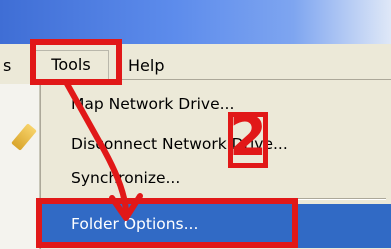 The image size is (391, 249). Describe the element at coordinates (167, 223) in the screenshot. I see `annotation-box-folder-options` at that location.